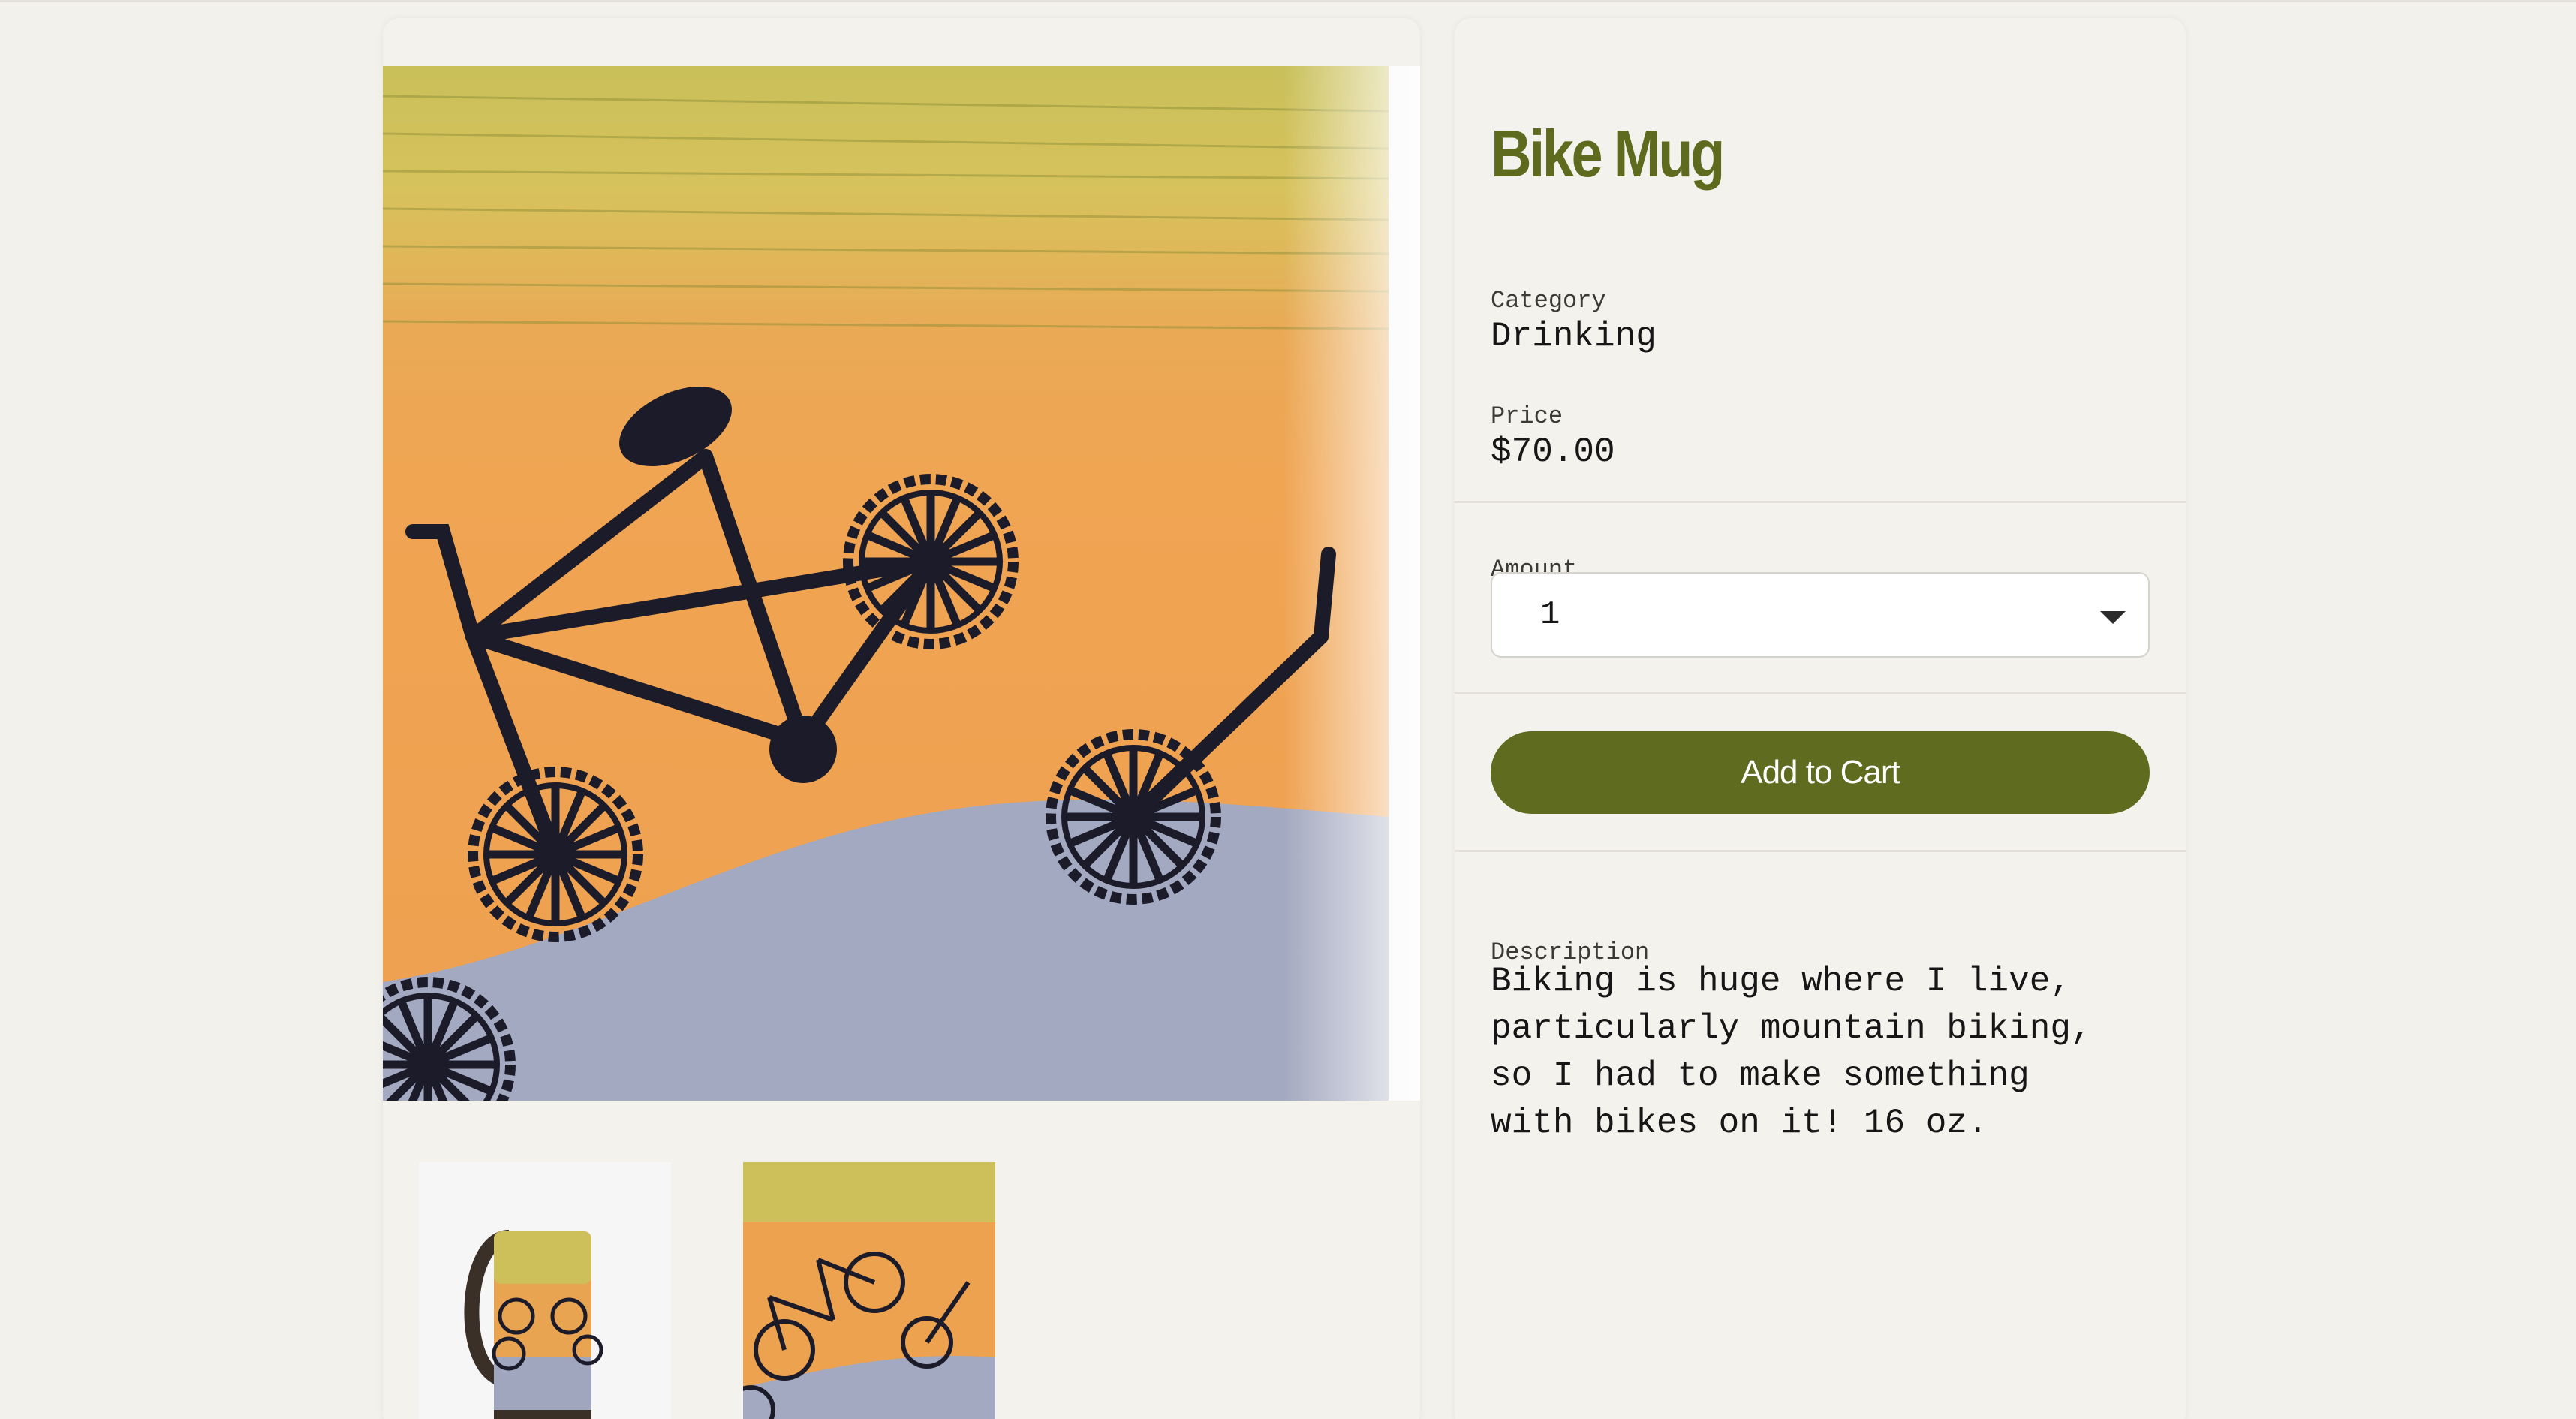 The width and height of the screenshot is (2576, 1419). I want to click on category-label: Category, so click(1548, 301).